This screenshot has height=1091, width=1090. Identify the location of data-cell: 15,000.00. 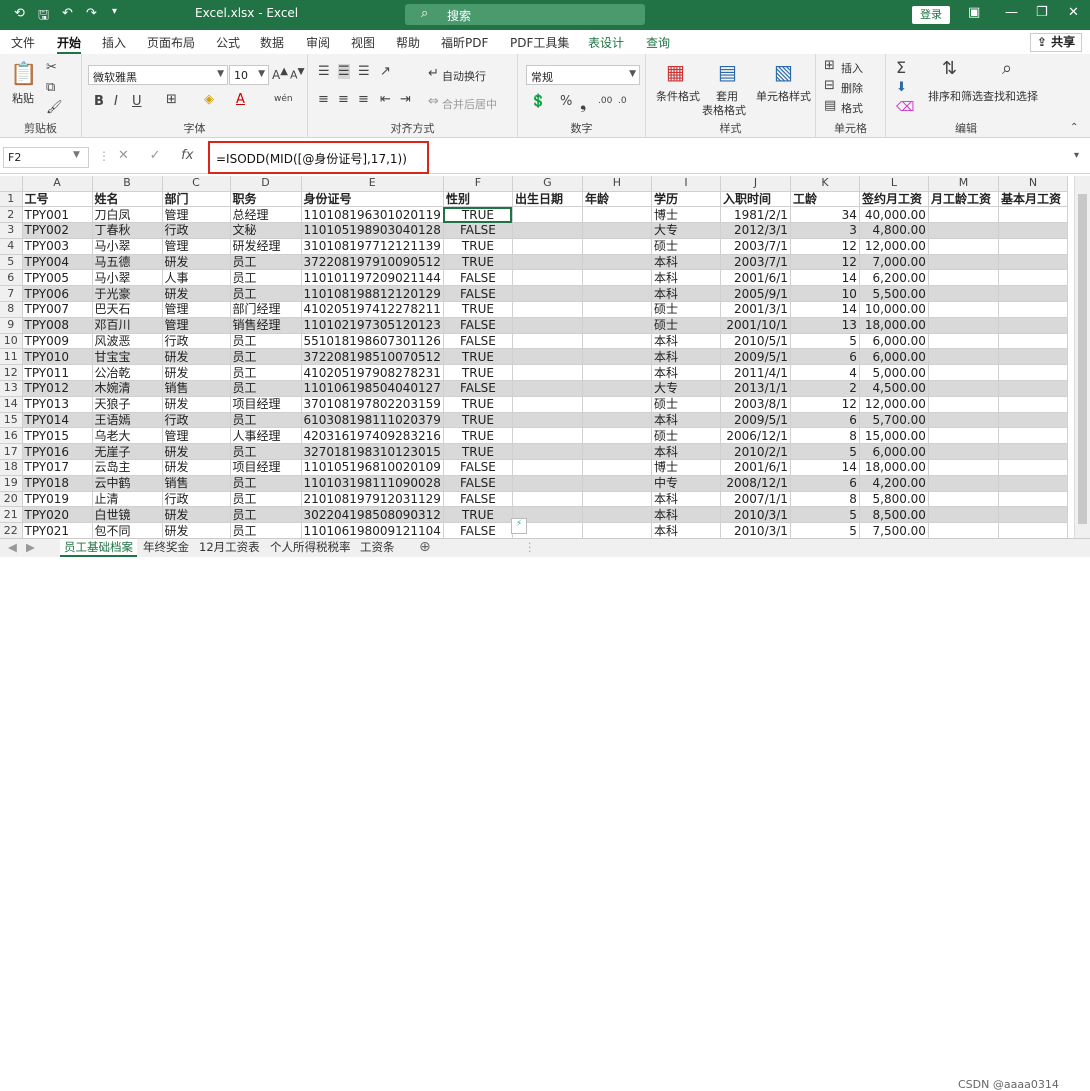
(894, 436).